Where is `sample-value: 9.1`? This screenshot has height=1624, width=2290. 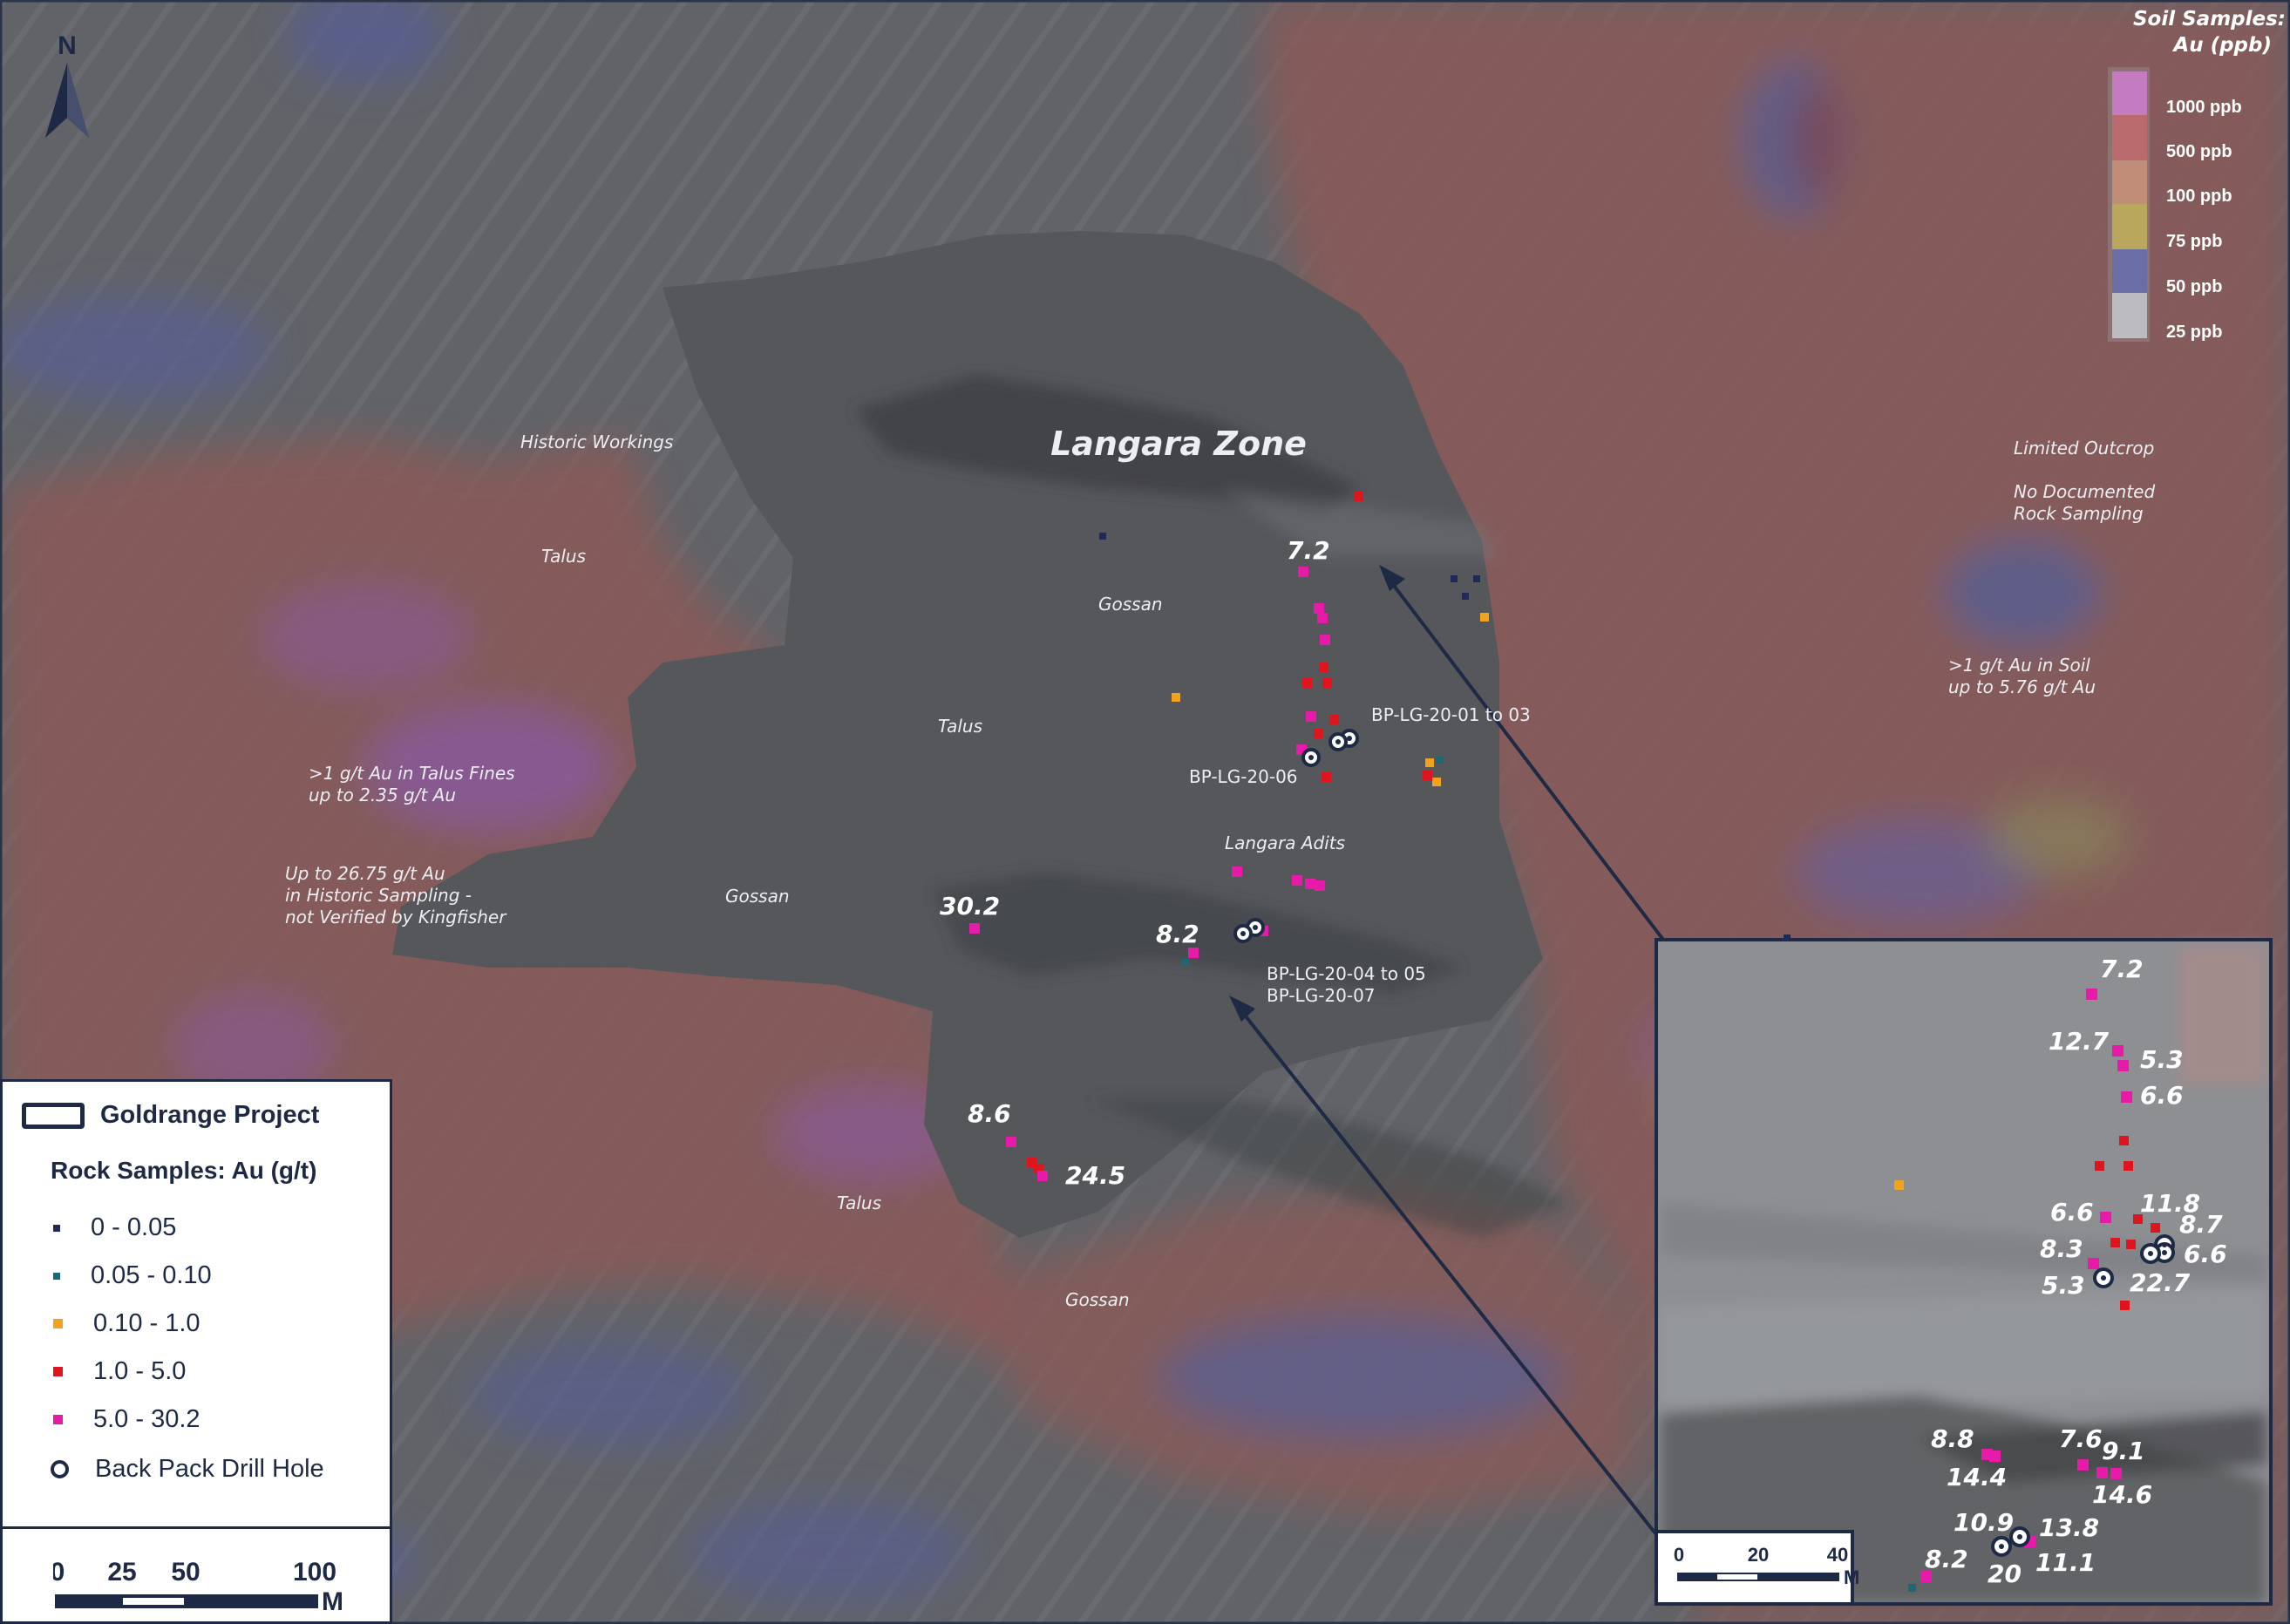
sample-value: 9.1 is located at coordinates (2123, 1451).